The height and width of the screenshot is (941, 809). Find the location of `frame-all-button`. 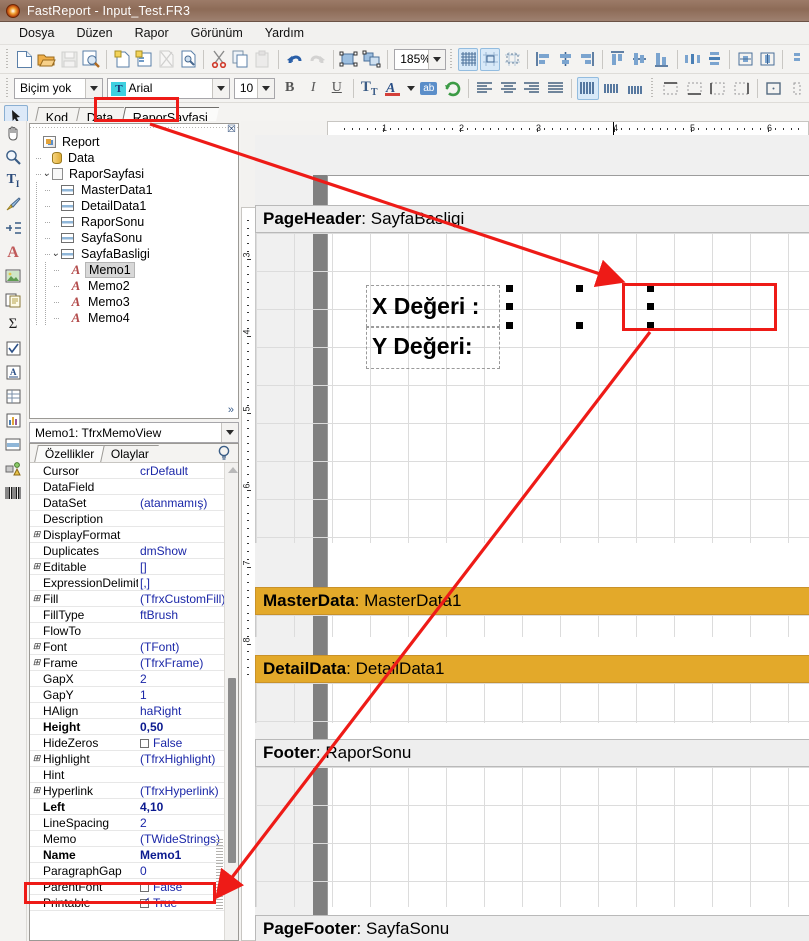

frame-all-button is located at coordinates (774, 88).